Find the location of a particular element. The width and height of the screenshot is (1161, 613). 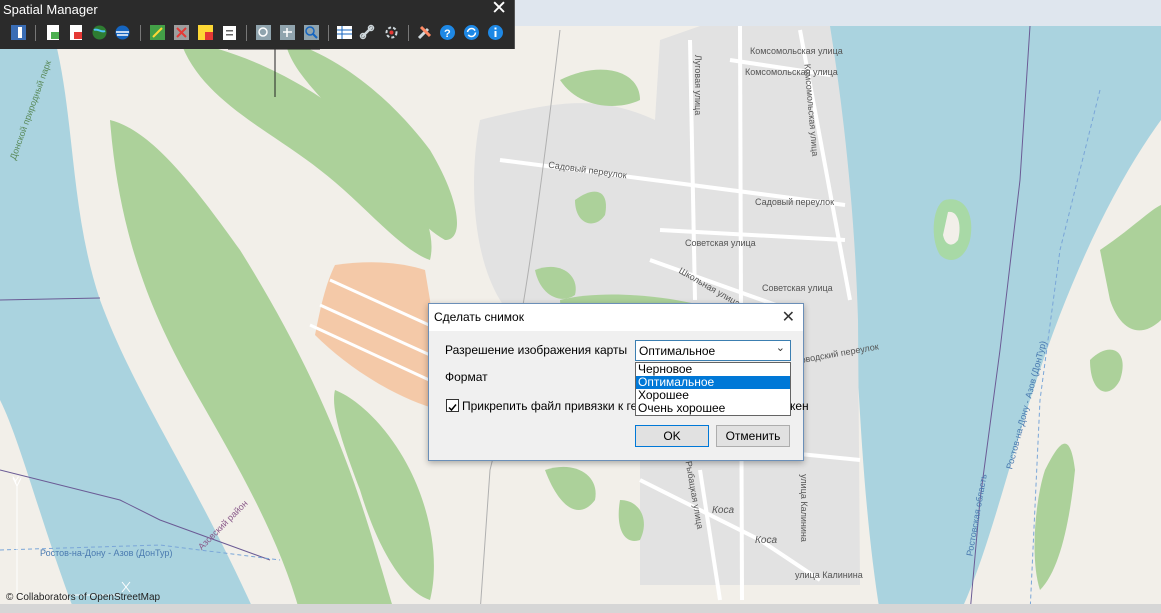

zoom-in-icon is located at coordinates (311, 32).